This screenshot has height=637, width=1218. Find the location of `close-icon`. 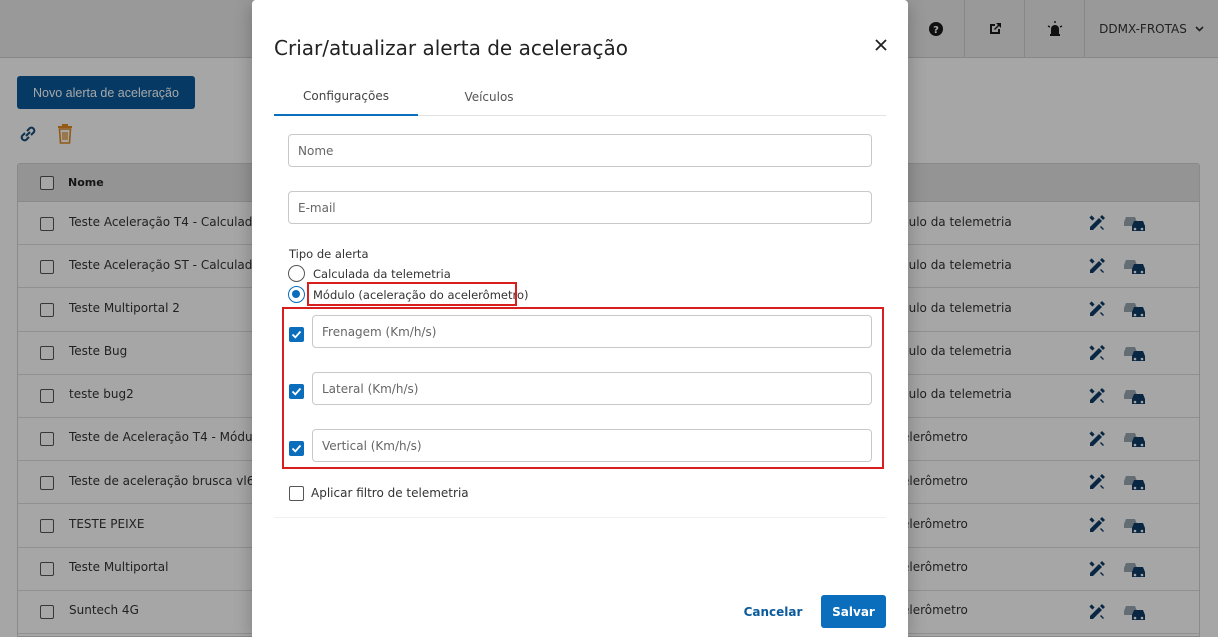

close-icon is located at coordinates (881, 45).